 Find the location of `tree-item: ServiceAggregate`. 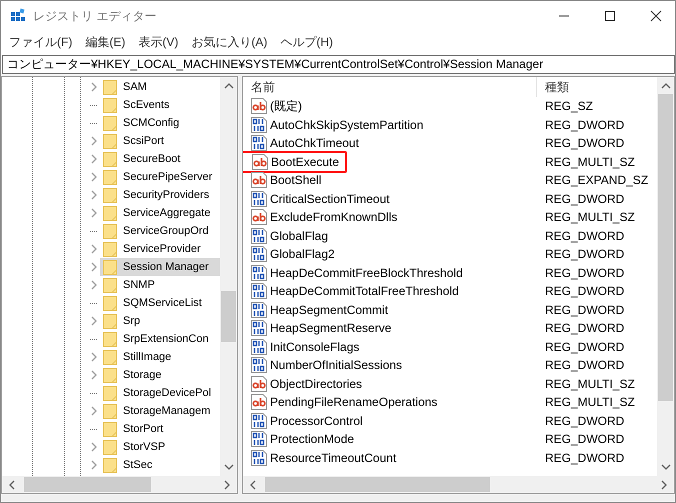

tree-item: ServiceAggregate is located at coordinates (155, 213).